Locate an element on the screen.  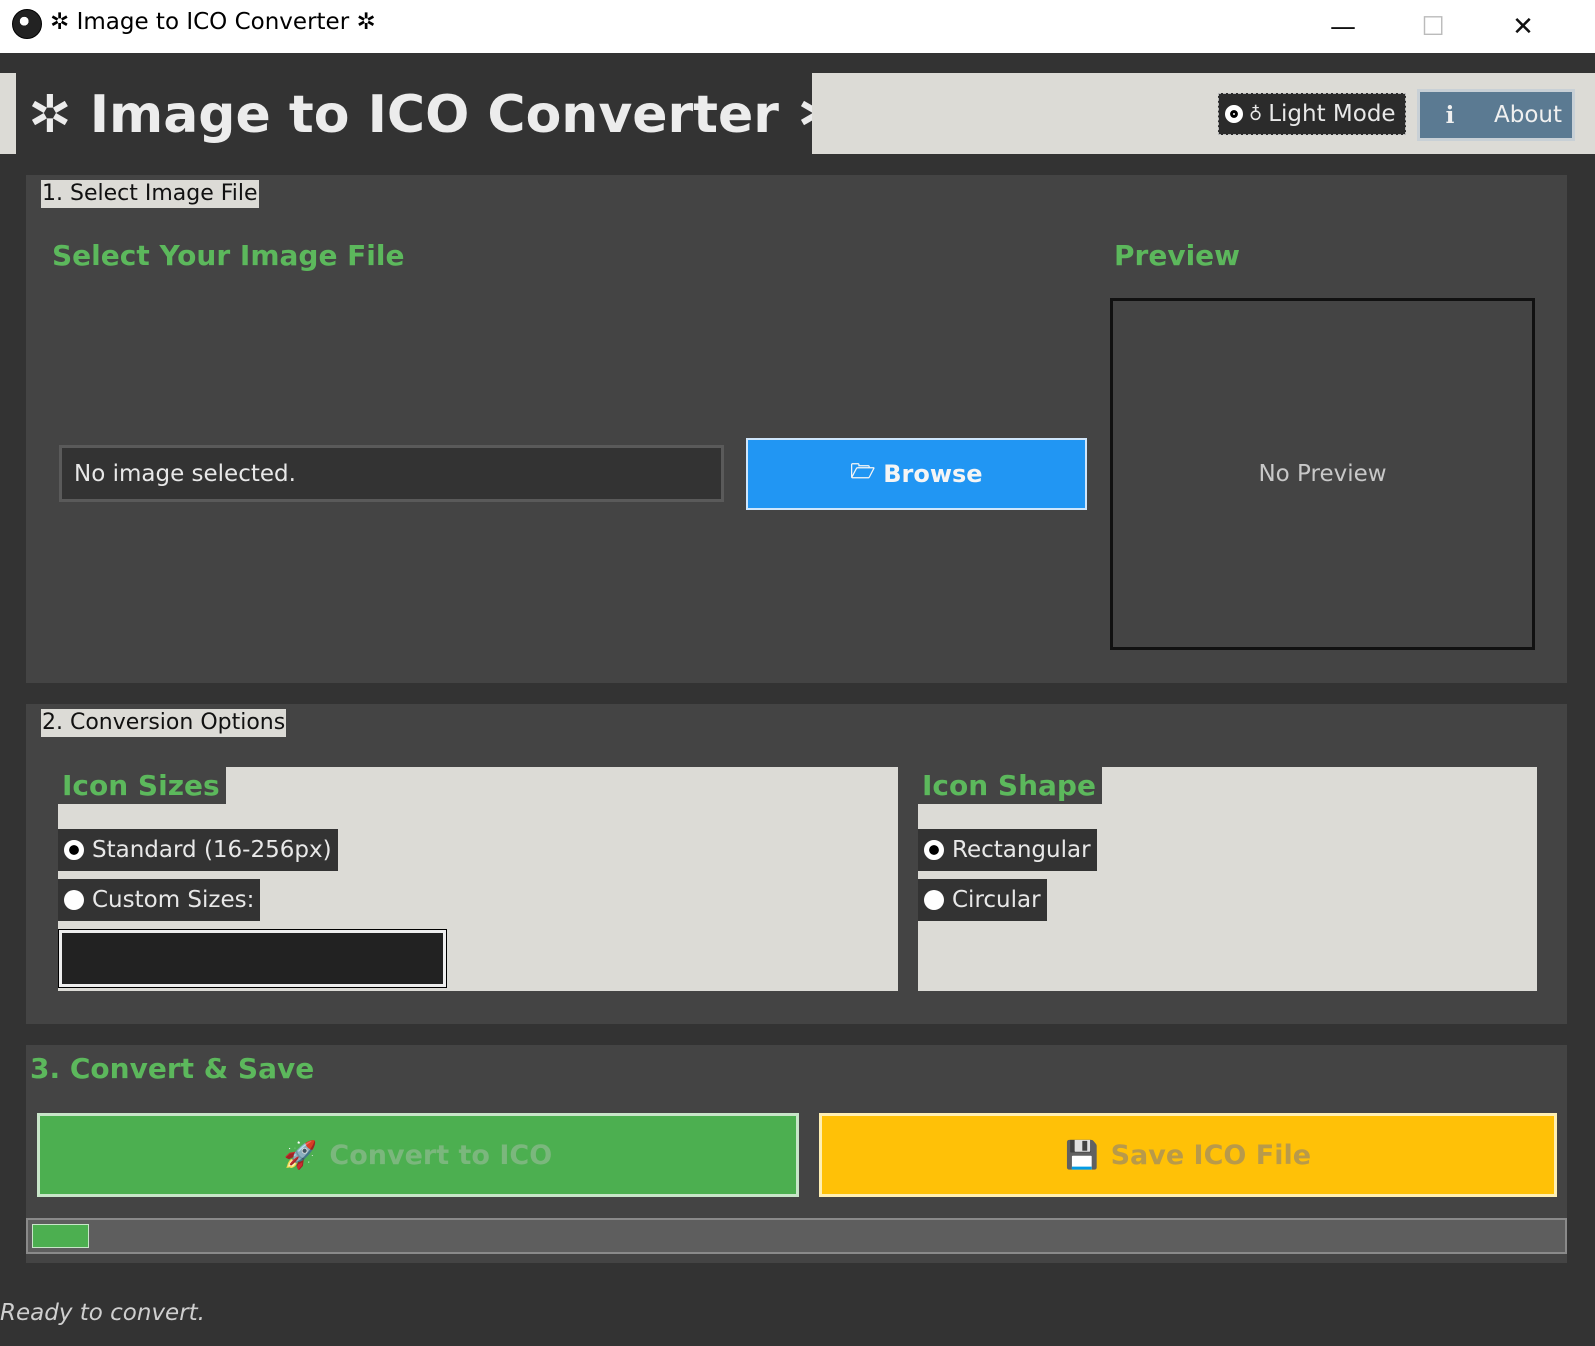
convert-label: Convert to ICO is located at coordinates (441, 1155).